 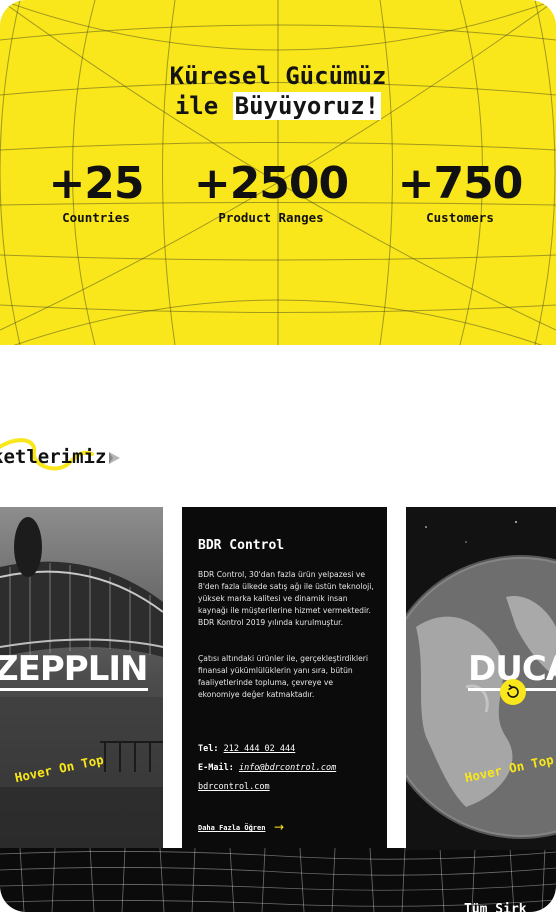 I want to click on contact-email: E-Mail: info@bdrcontrol.com, so click(x=267, y=768).